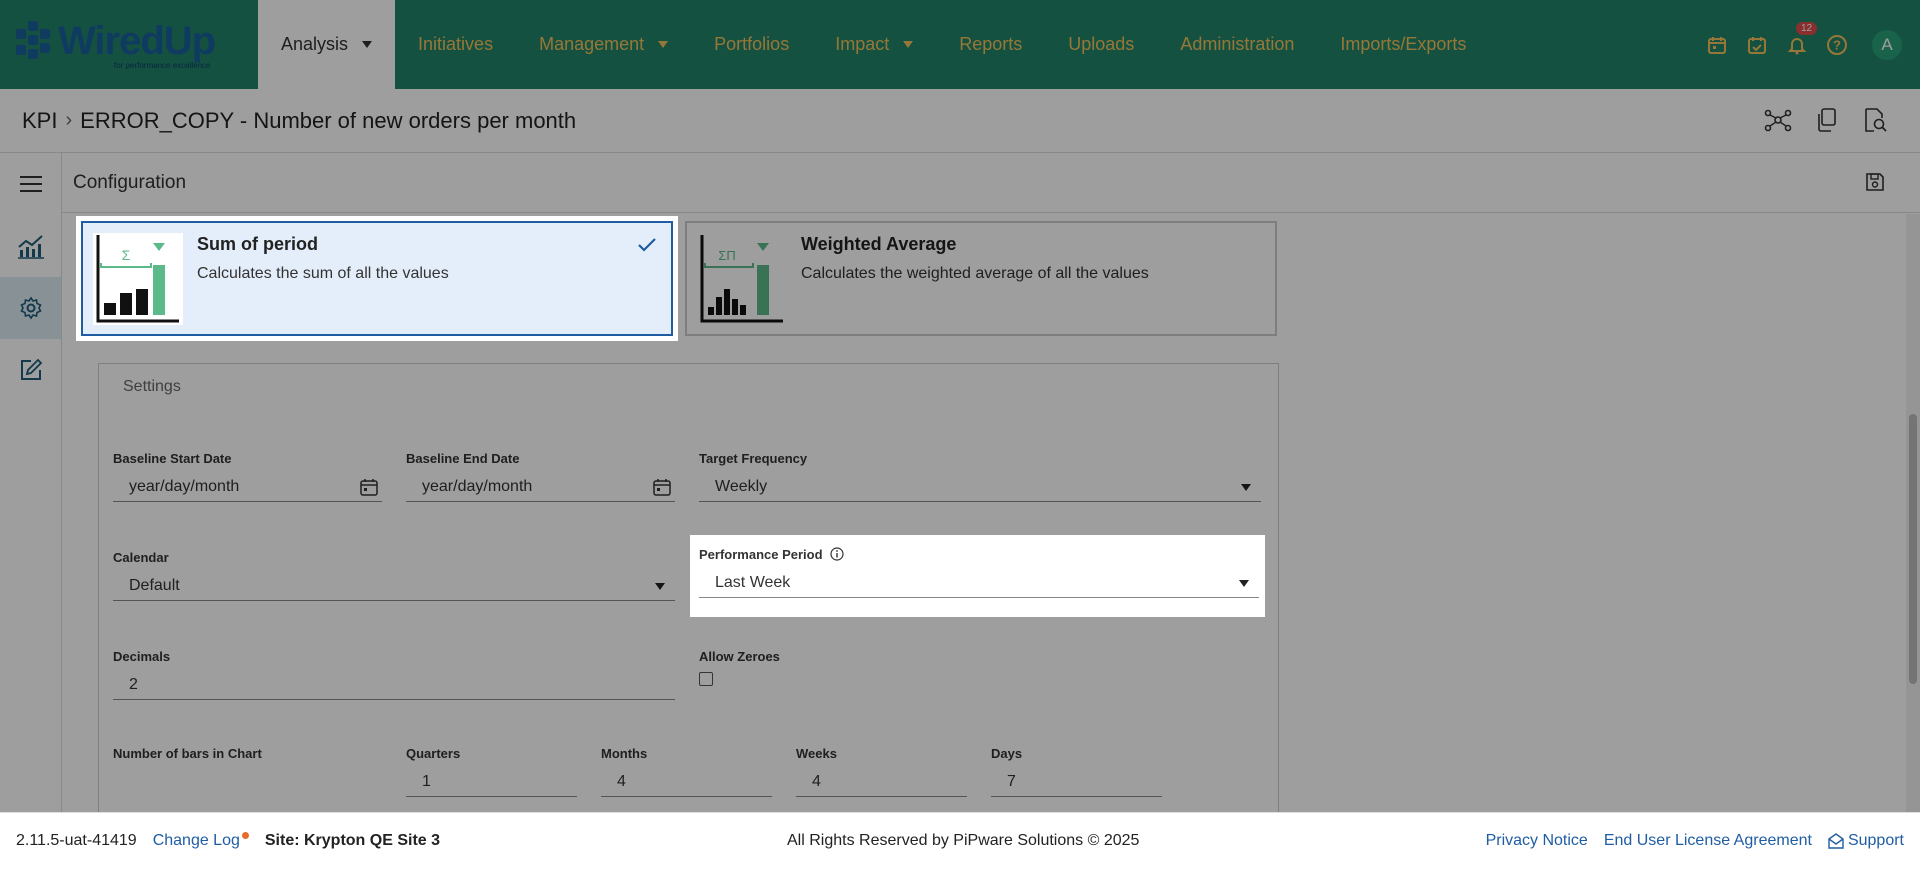 The image size is (1920, 869). I want to click on logo-mark-icon, so click(36, 41).